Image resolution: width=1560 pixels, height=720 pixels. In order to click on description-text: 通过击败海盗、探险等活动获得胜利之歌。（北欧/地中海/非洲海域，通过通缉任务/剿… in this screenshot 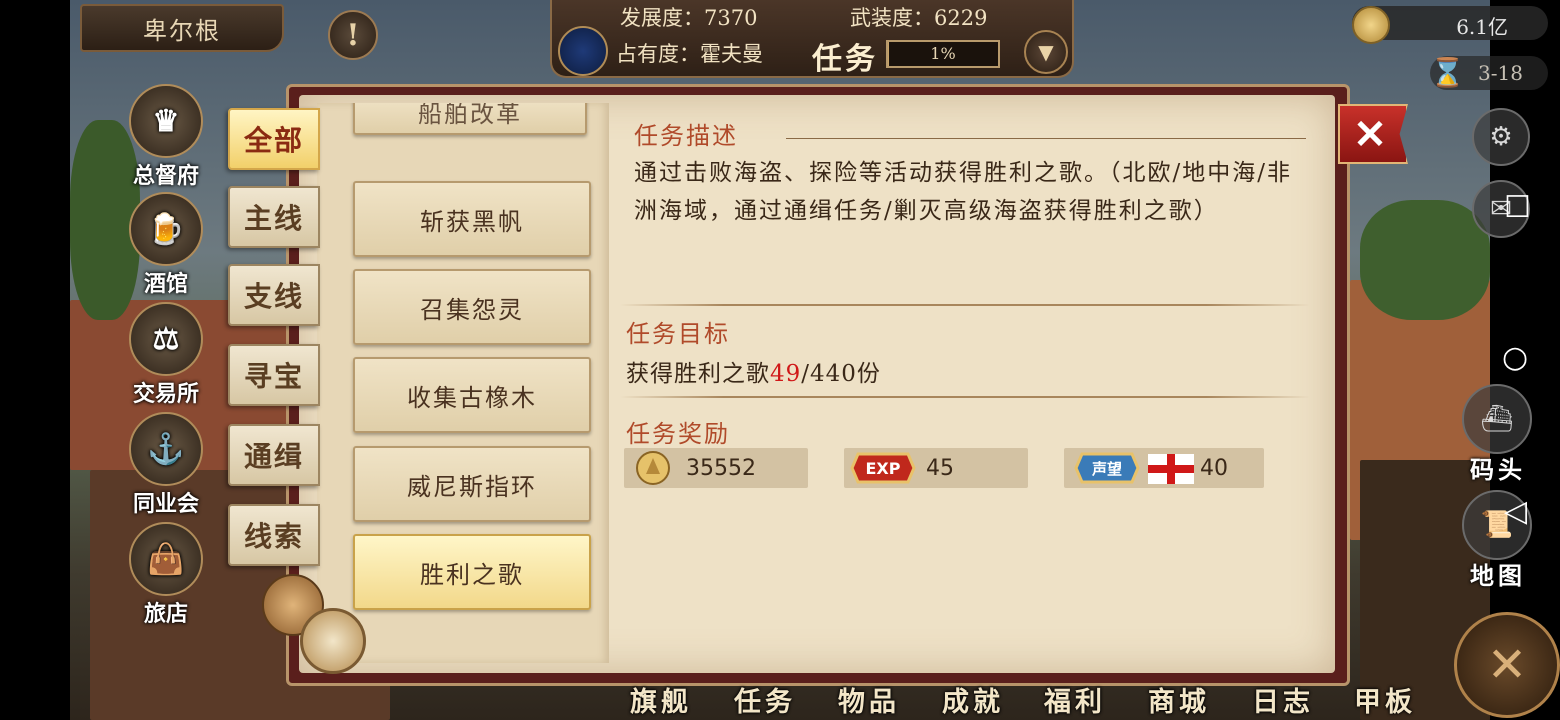, I will do `click(963, 192)`.